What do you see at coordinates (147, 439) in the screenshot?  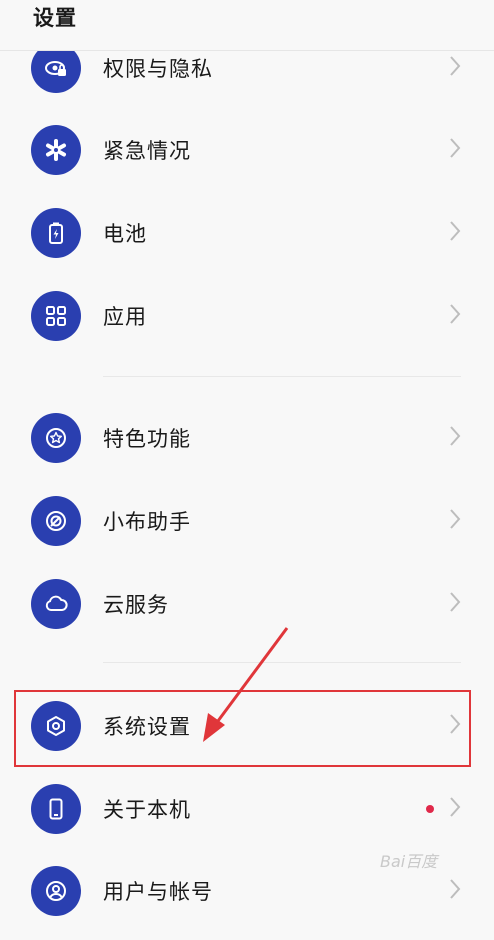 I see `settings-item-label: 特色功能` at bounding box center [147, 439].